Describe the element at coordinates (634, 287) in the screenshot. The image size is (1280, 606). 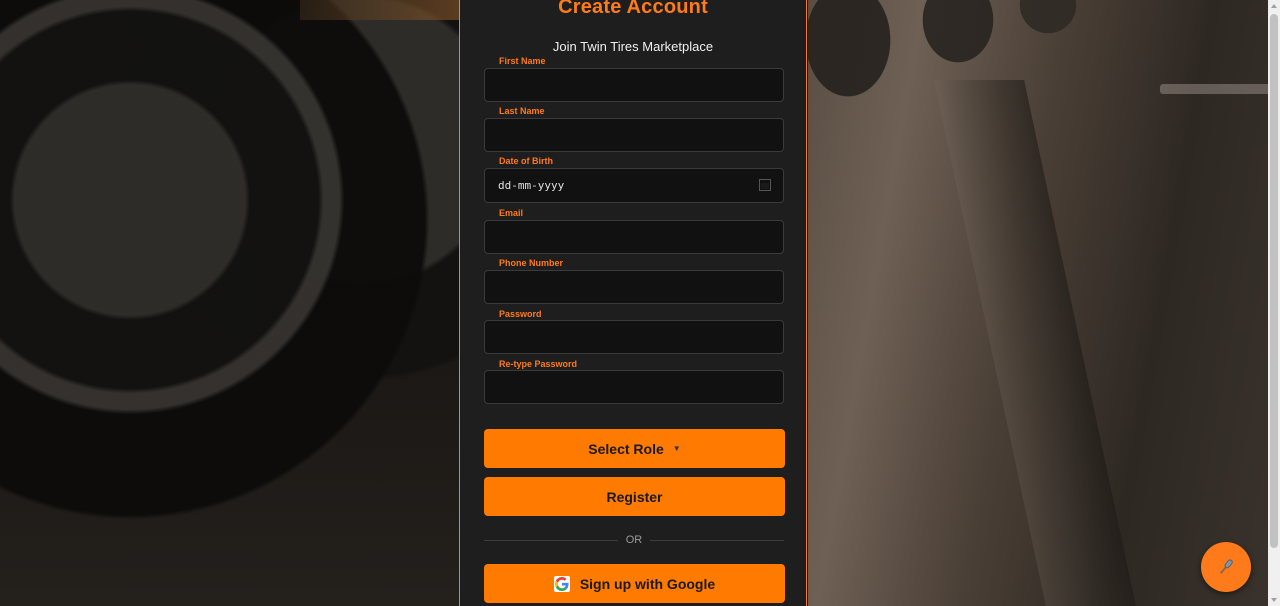
I see `phone-input` at that location.